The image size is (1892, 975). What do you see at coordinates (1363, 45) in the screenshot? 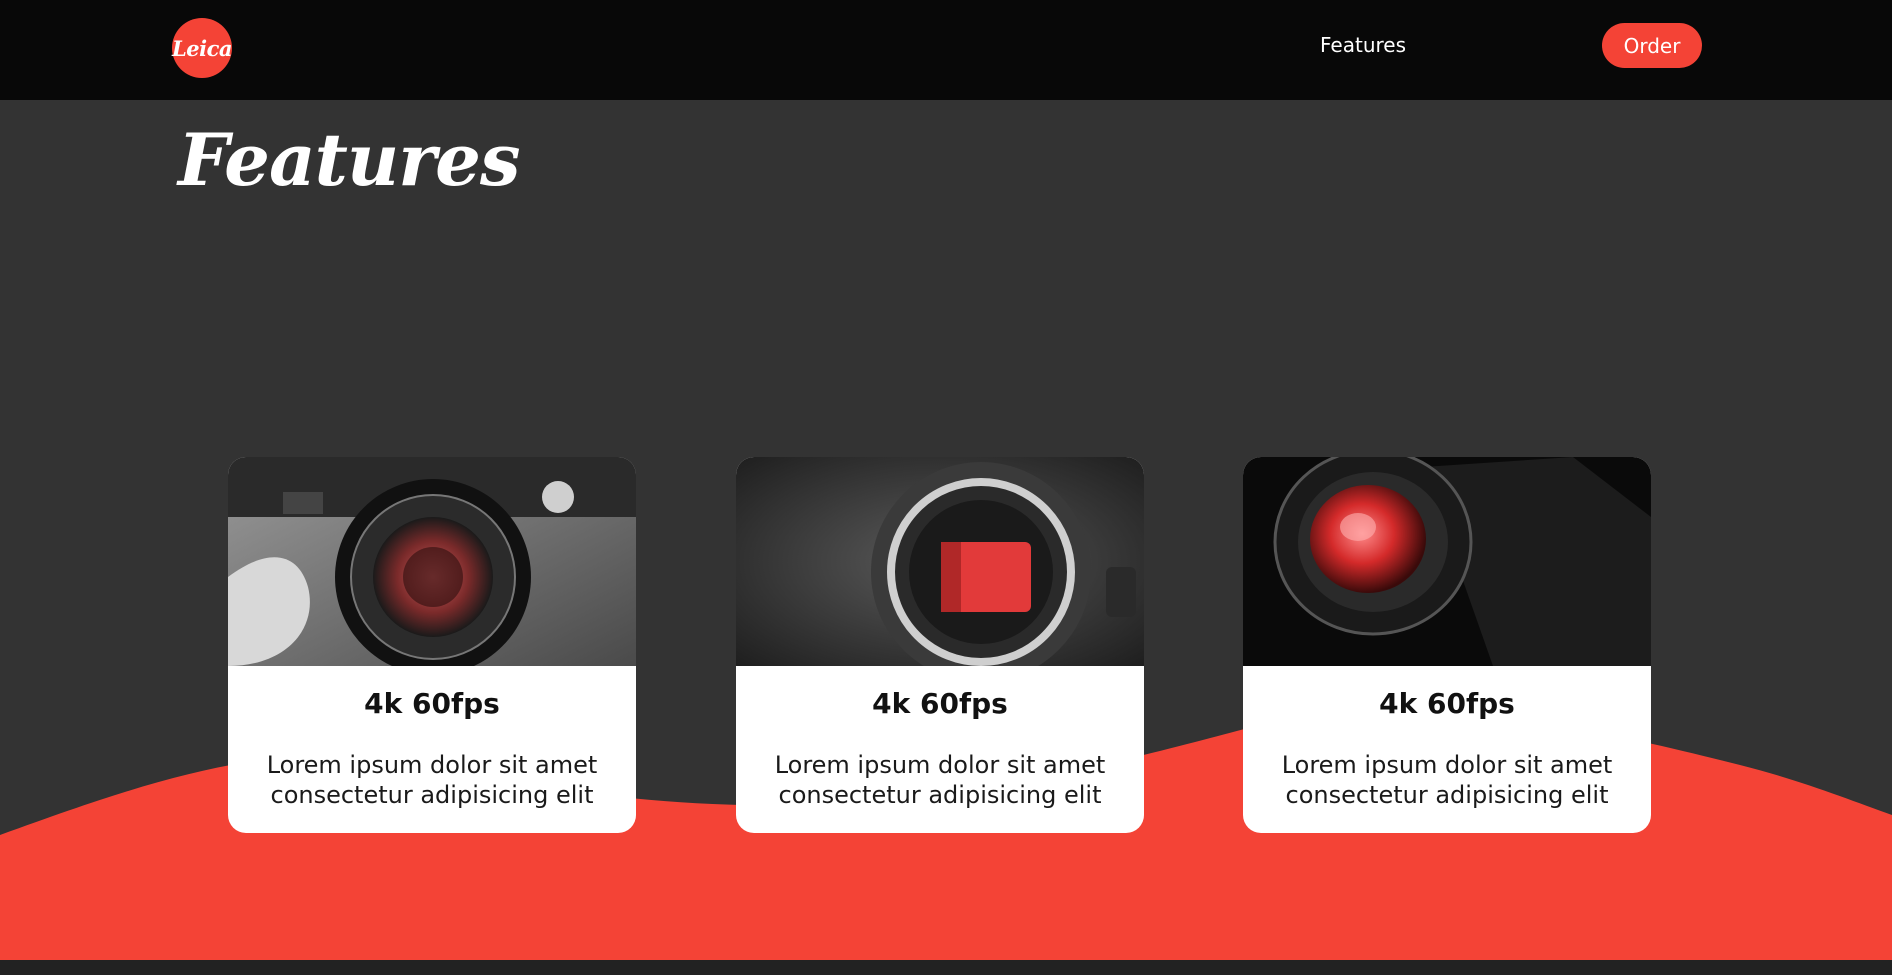
I see `nav-link-features: Features` at bounding box center [1363, 45].